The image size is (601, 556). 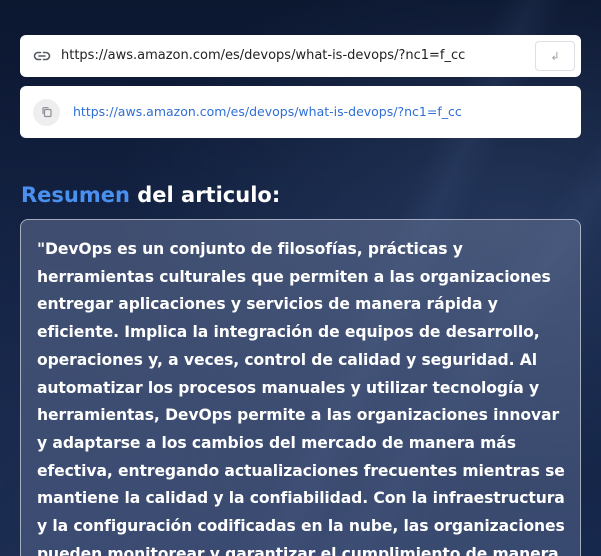 What do you see at coordinates (296, 56) in the screenshot?
I see `url-input` at bounding box center [296, 56].